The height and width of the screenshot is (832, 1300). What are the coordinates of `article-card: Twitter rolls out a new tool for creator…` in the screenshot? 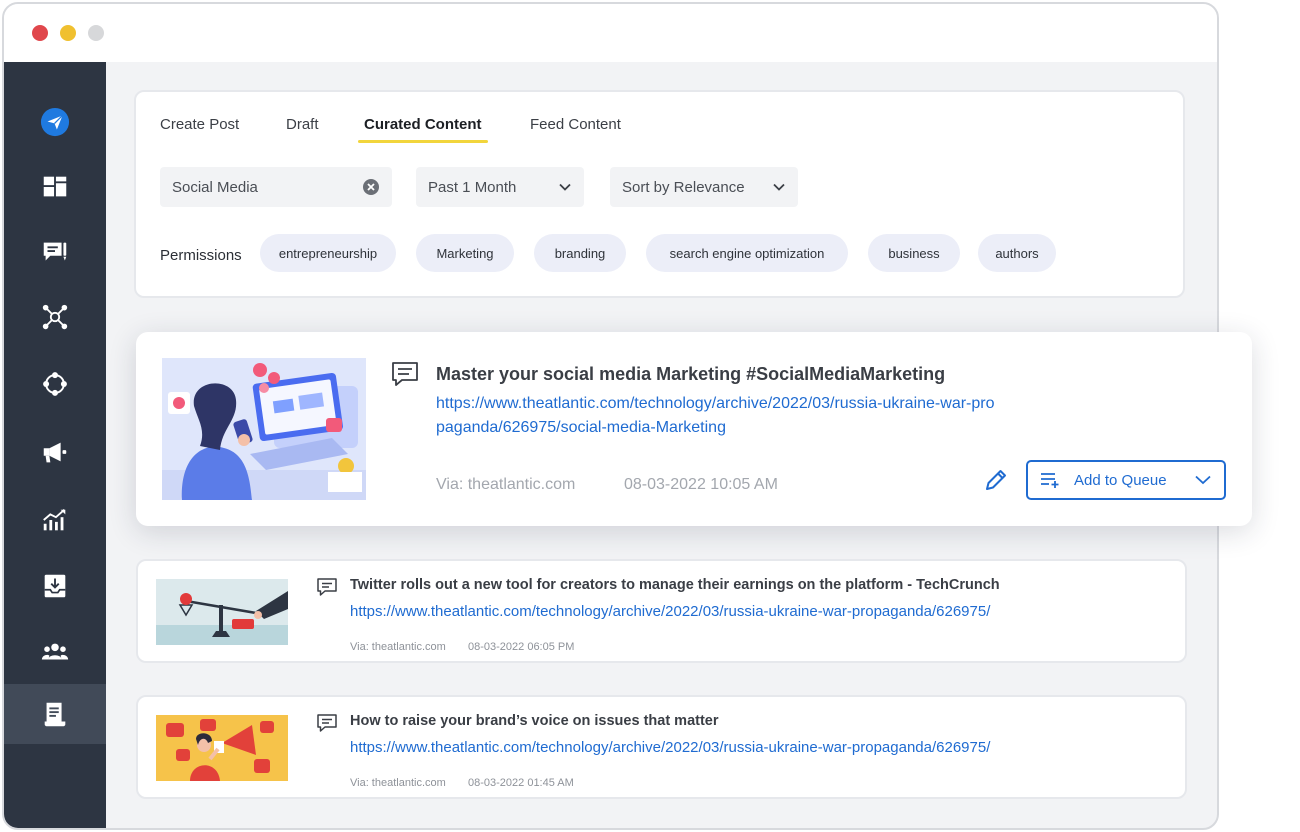 It's located at (661, 611).